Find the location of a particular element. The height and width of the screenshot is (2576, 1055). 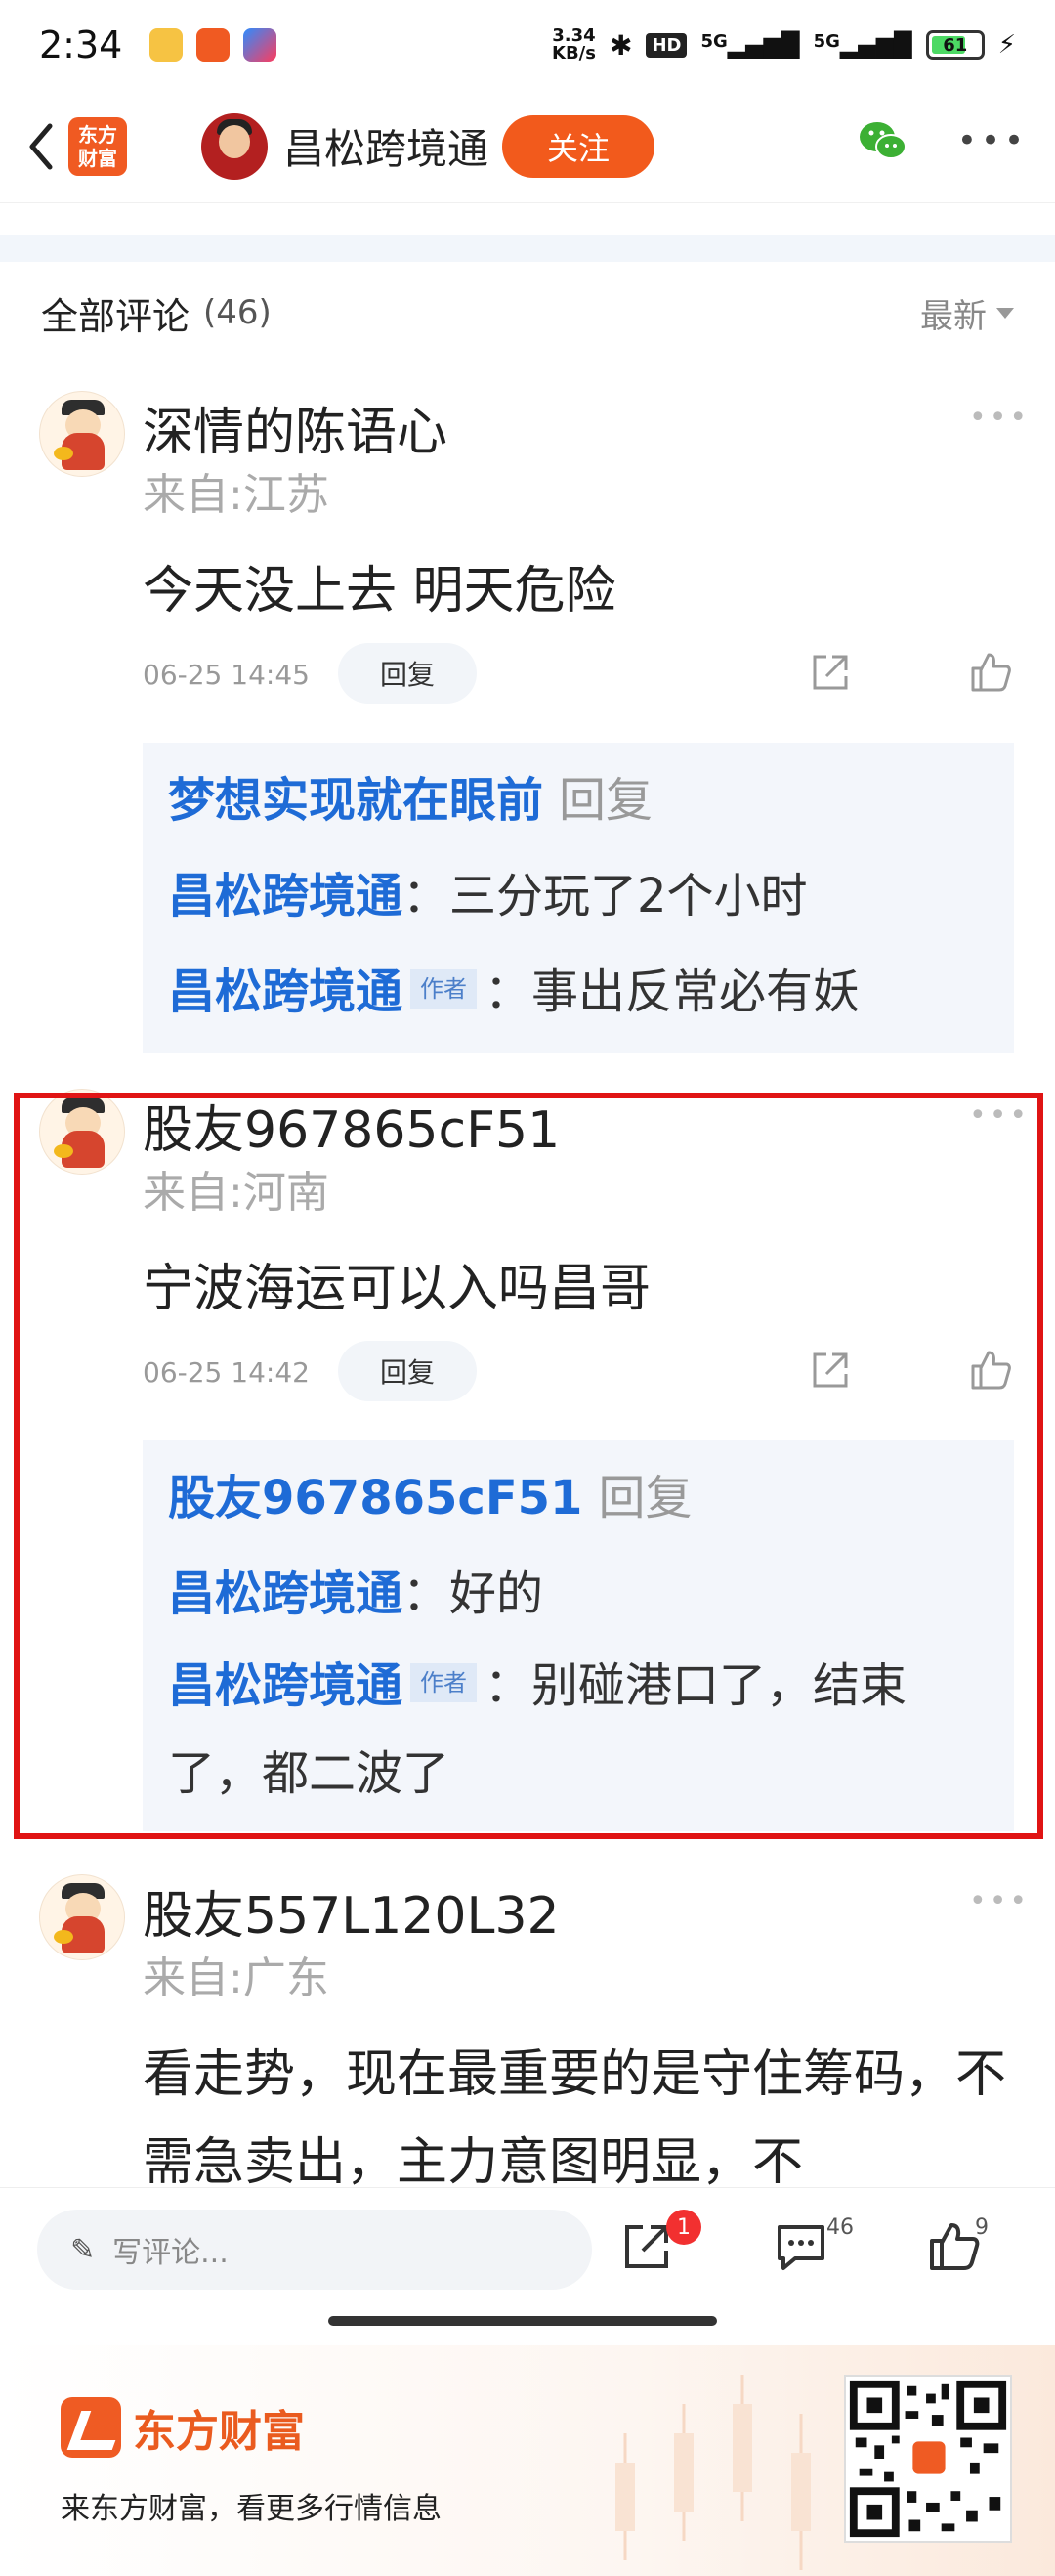

chevron-left-icon is located at coordinates (41, 146).